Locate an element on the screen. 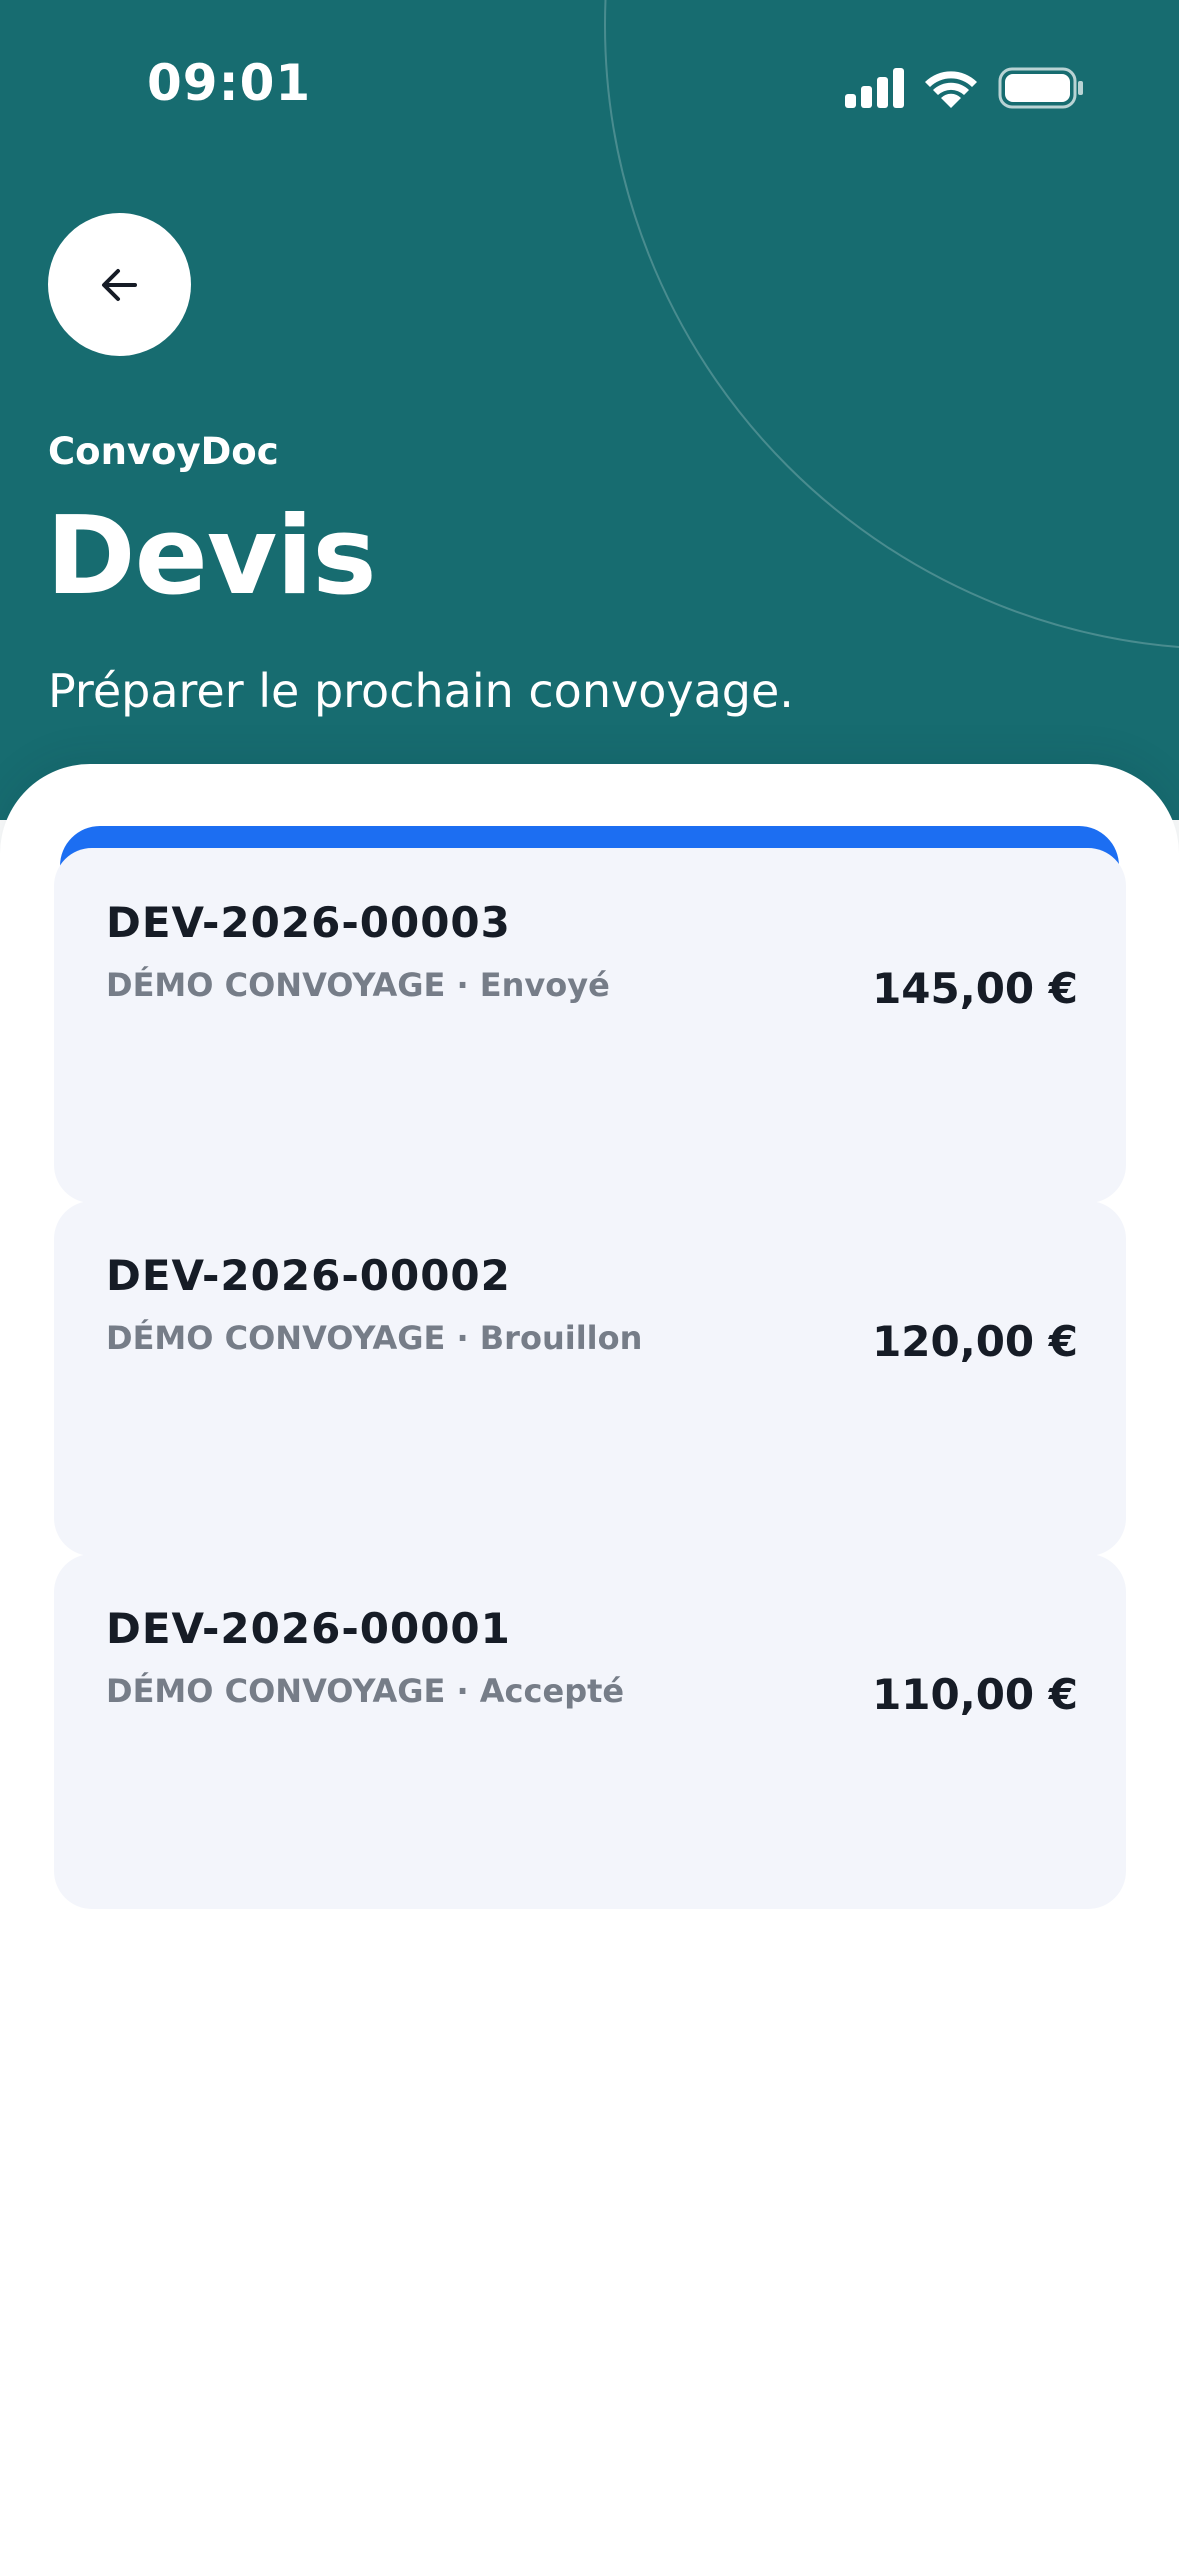 Image resolution: width=1179 pixels, height=2556 pixels. quote-number: DEV-2026-00001 is located at coordinates (308, 1628).